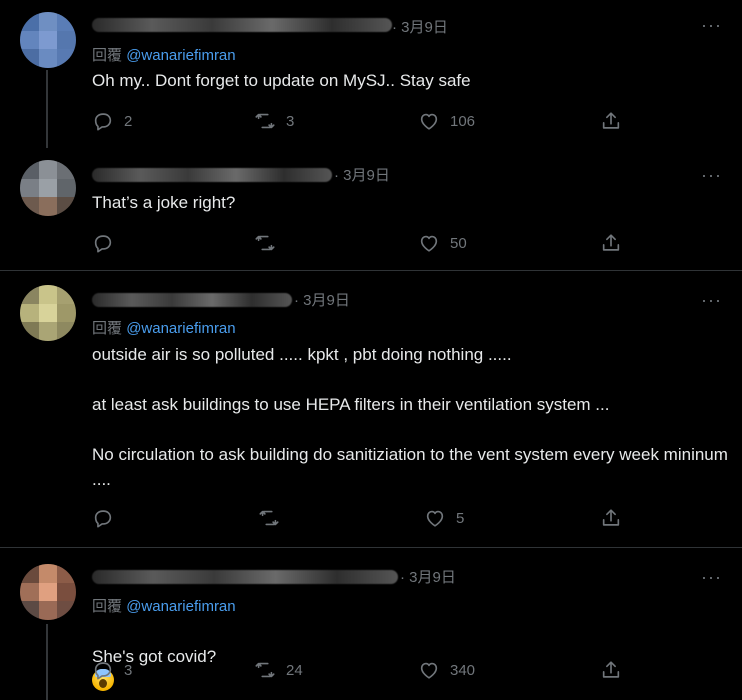 This screenshot has width=742, height=700. I want to click on tweet-text: That’s a joke right?, so click(164, 202).